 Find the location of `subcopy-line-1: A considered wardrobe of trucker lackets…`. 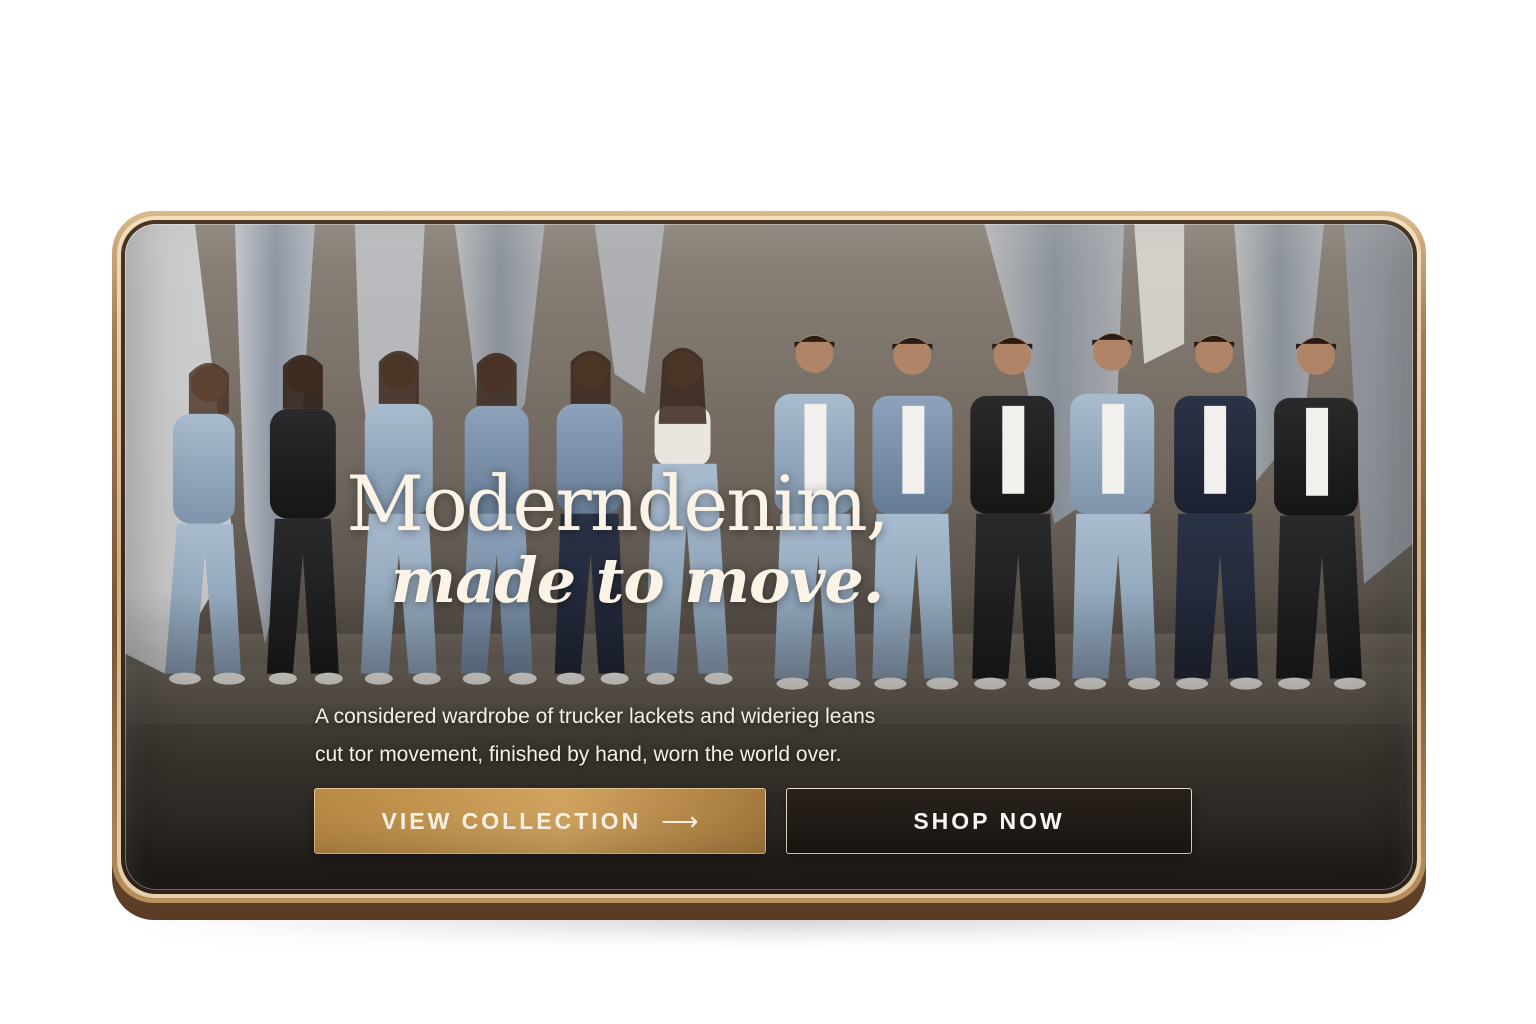

subcopy-line-1: A considered wardrobe of trucker lackets… is located at coordinates (595, 716).